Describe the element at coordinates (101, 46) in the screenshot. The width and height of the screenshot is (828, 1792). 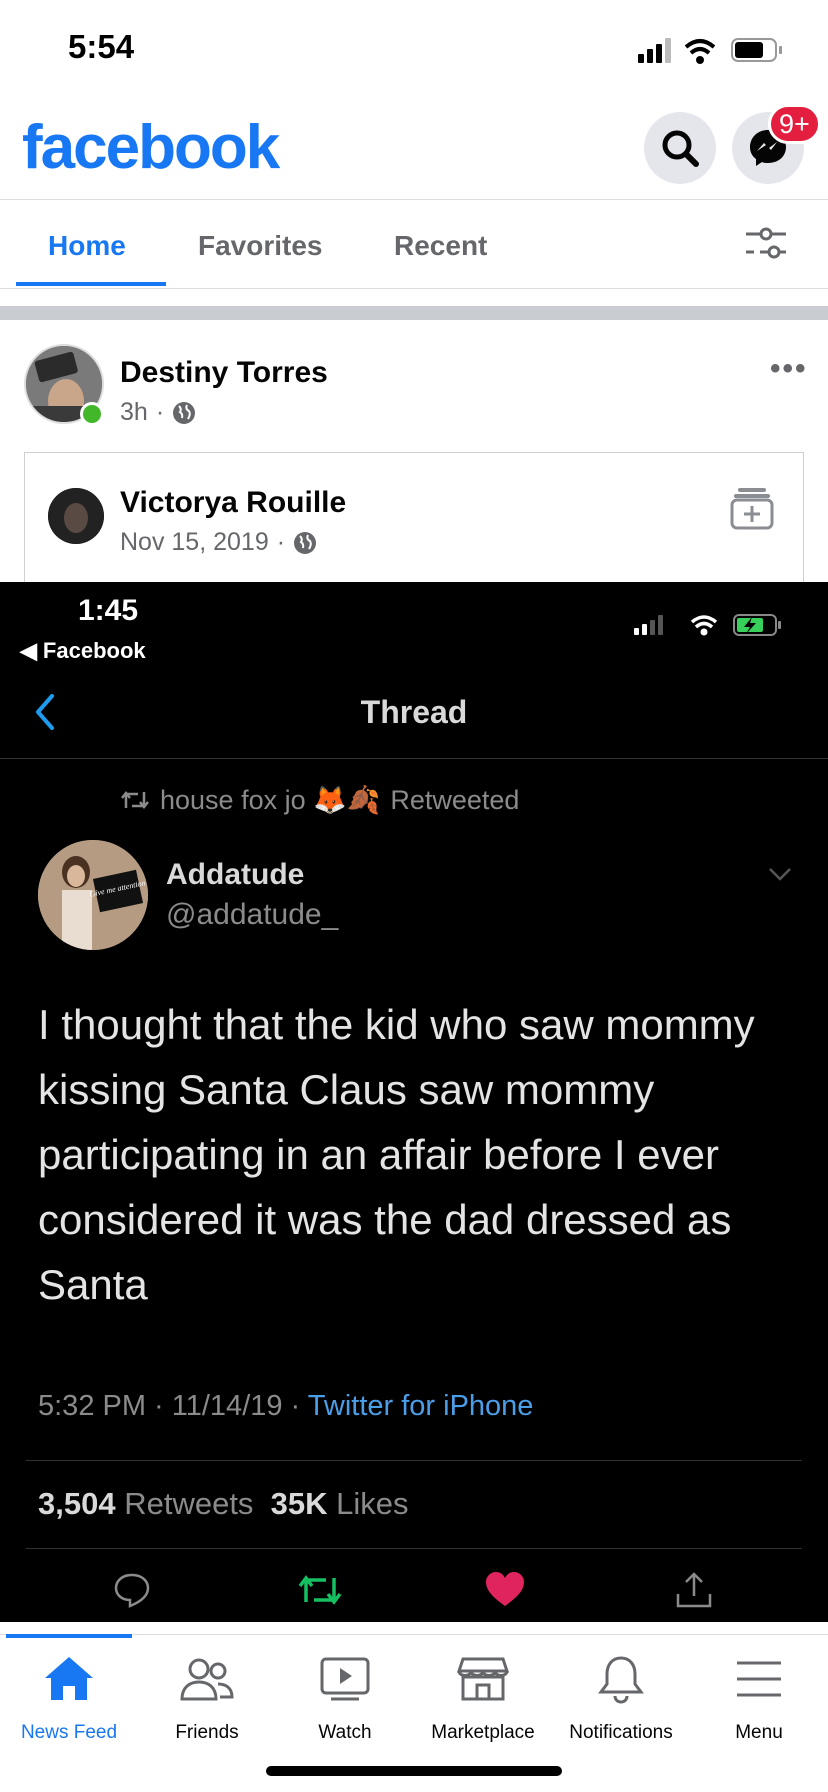
I see `status-time: 5:54` at that location.